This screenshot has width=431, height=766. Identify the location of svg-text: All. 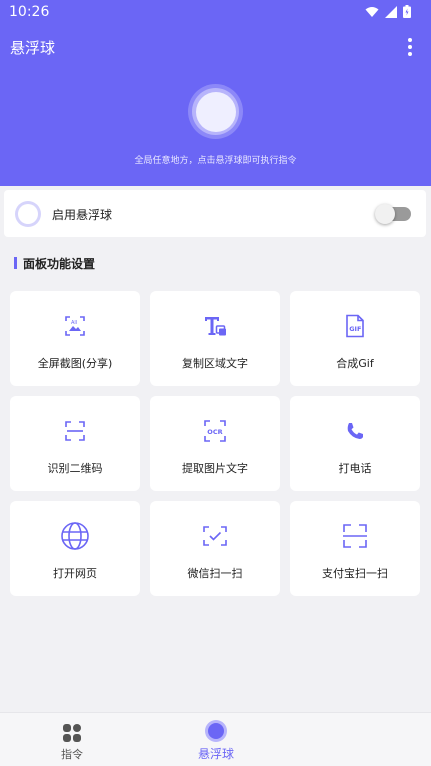
(74, 323).